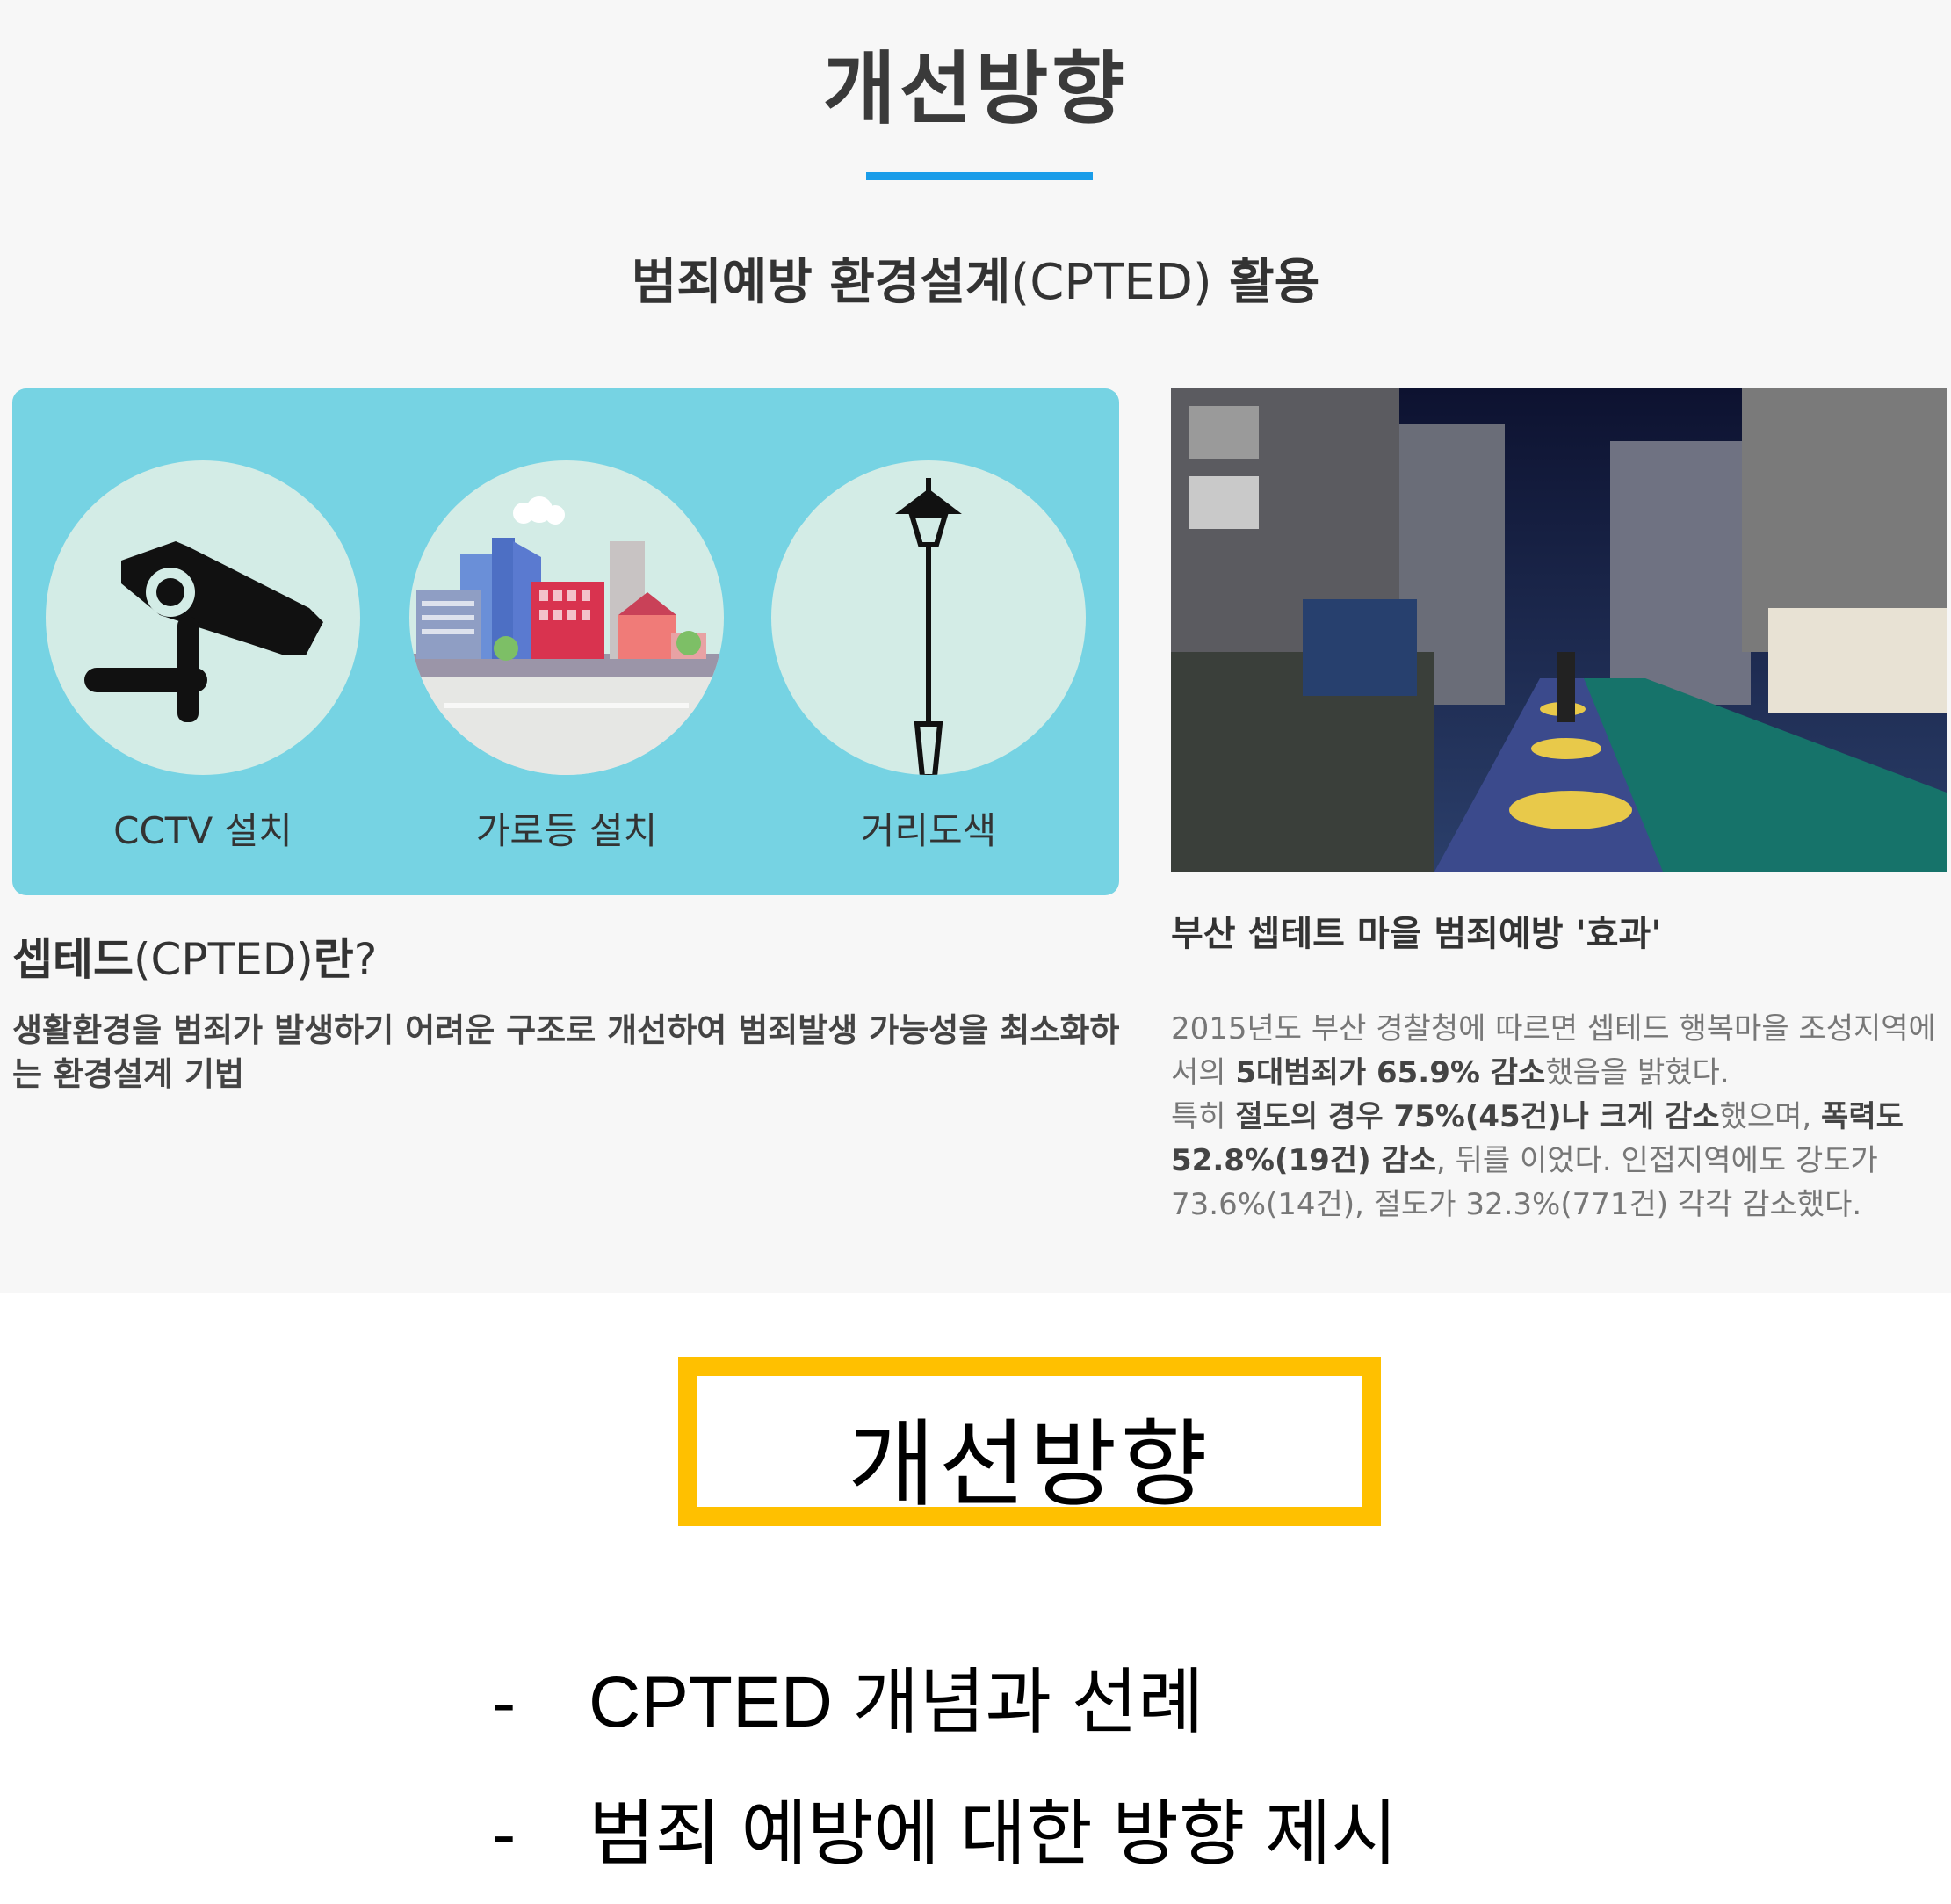 The height and width of the screenshot is (1904, 1951). Describe the element at coordinates (203, 830) in the screenshot. I see `icon-label-cctv: CCTV 설치` at that location.